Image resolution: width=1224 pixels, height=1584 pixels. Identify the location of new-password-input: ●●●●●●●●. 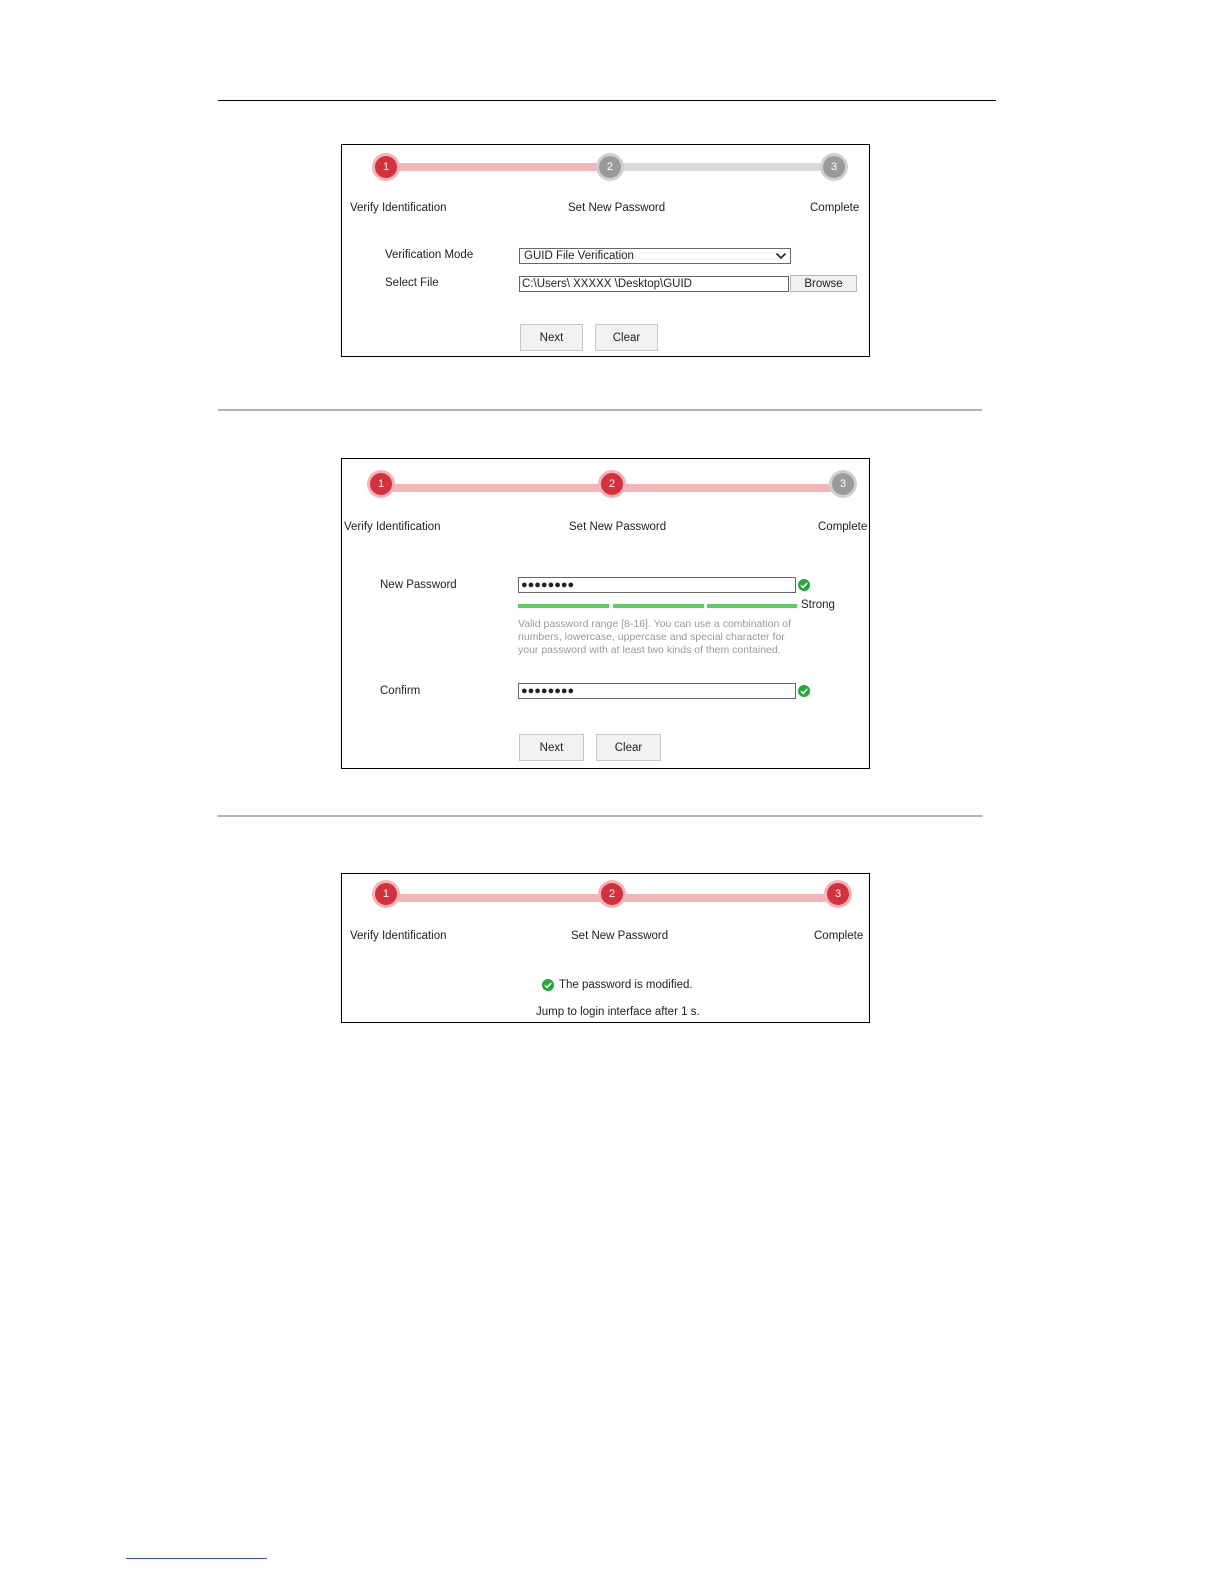
(657, 585).